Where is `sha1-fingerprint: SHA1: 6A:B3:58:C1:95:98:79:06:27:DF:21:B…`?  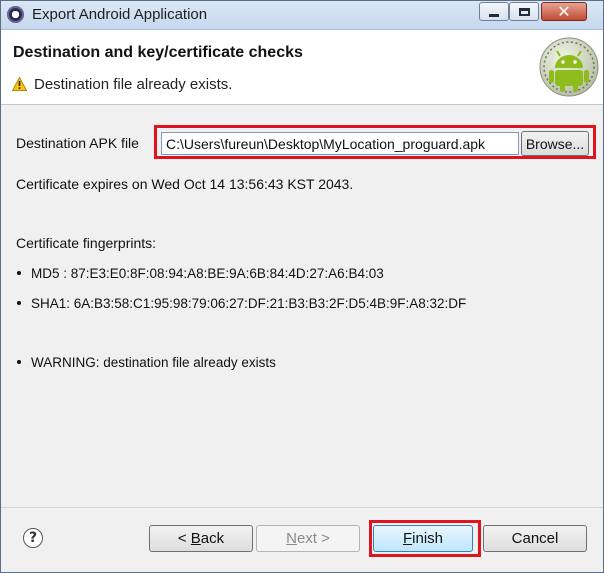 sha1-fingerprint: SHA1: 6A:B3:58:C1:95:98:79:06:27:DF:21:B… is located at coordinates (249, 303).